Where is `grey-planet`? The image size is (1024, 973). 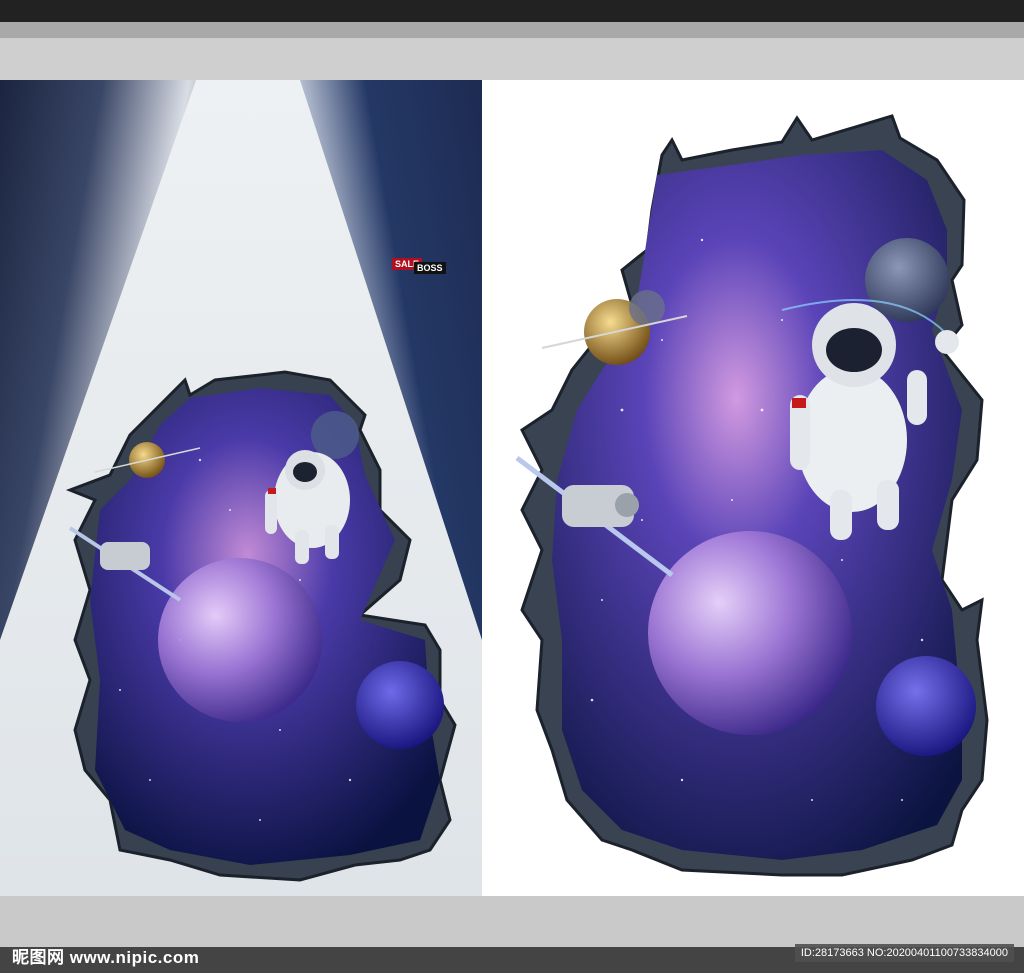
grey-planet is located at coordinates (335, 435).